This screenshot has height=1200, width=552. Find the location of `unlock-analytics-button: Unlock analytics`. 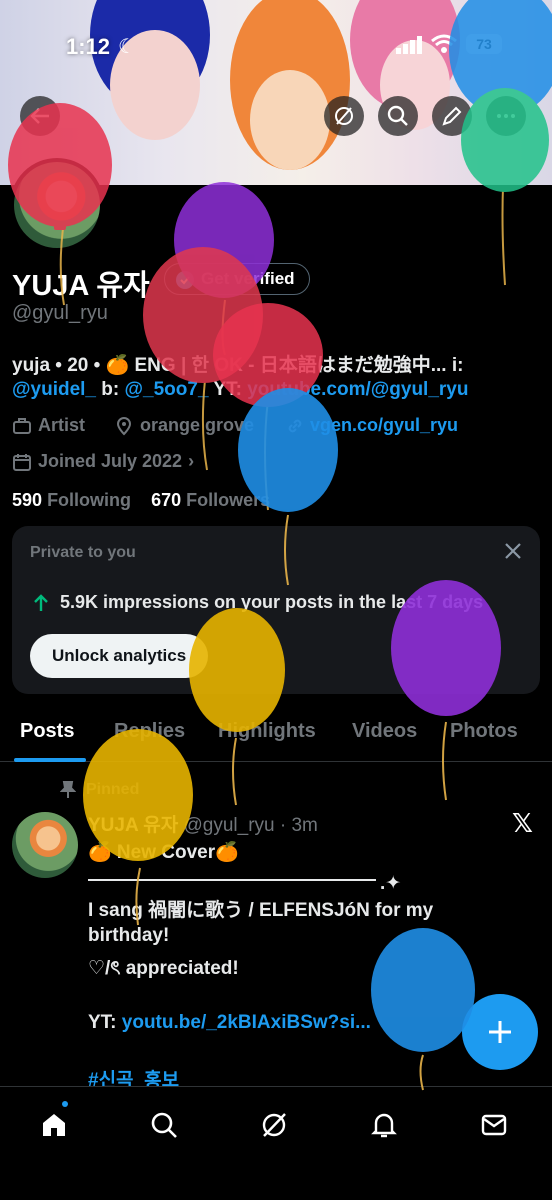

unlock-analytics-button: Unlock analytics is located at coordinates (119, 656).